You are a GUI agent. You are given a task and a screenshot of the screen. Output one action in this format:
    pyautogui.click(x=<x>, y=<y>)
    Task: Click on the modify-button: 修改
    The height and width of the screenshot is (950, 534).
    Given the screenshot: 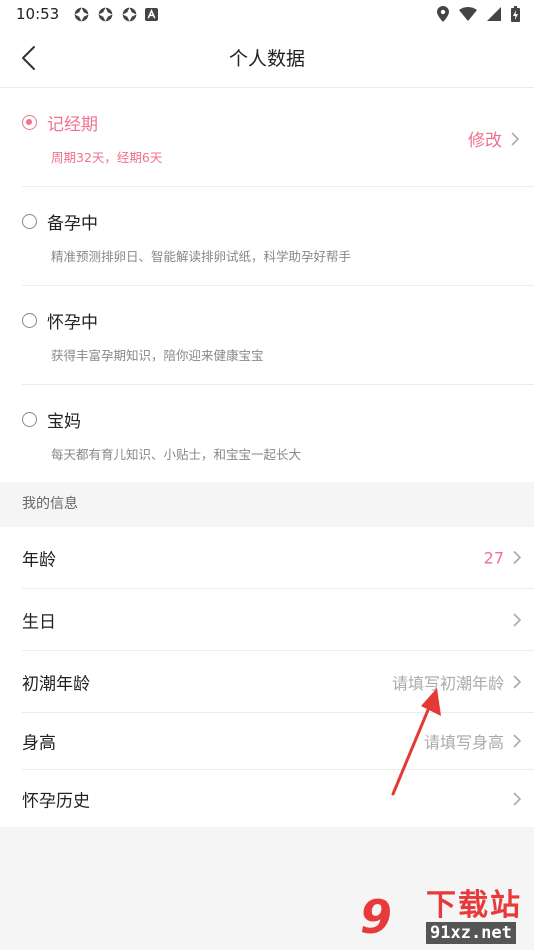 What is the action you would take?
    pyautogui.click(x=494, y=138)
    